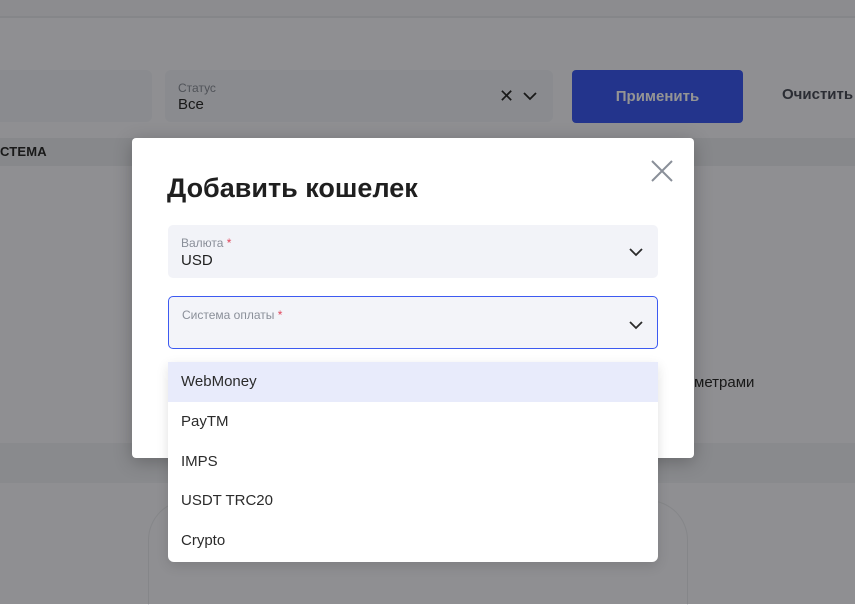 The image size is (855, 605). What do you see at coordinates (662, 171) in the screenshot?
I see `close-icon` at bounding box center [662, 171].